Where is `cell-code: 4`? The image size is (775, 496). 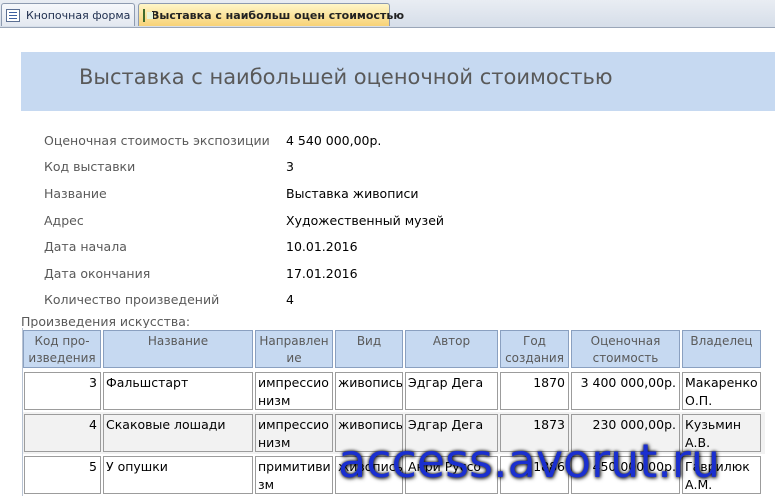
cell-code: 4 is located at coordinates (62, 433).